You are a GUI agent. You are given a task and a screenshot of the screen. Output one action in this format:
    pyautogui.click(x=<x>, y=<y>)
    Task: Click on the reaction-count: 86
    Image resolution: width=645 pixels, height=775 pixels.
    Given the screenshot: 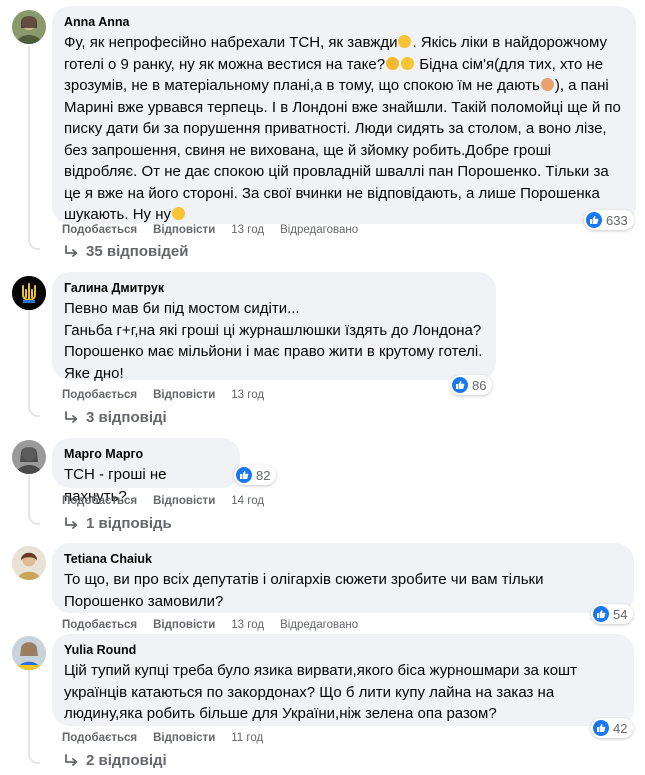 What is the action you would take?
    pyautogui.click(x=471, y=385)
    